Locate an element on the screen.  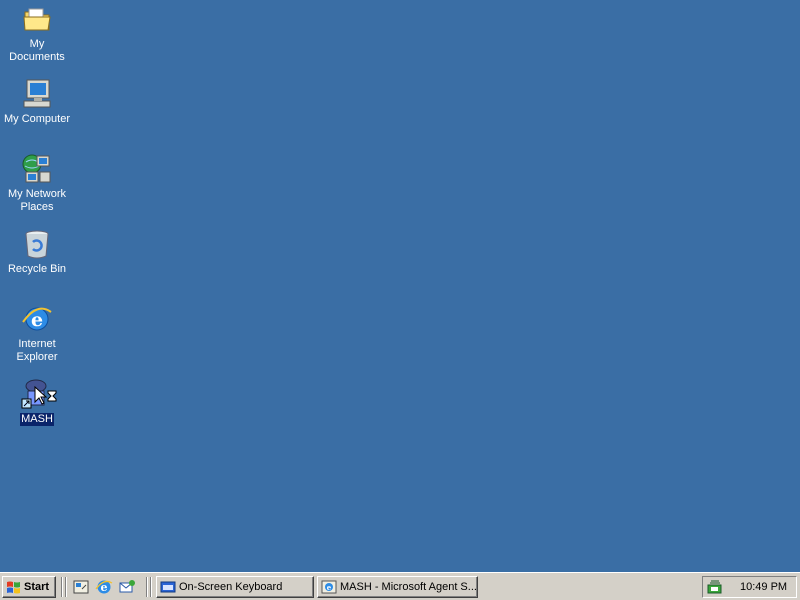
tray-status-icon is located at coordinates (715, 587).